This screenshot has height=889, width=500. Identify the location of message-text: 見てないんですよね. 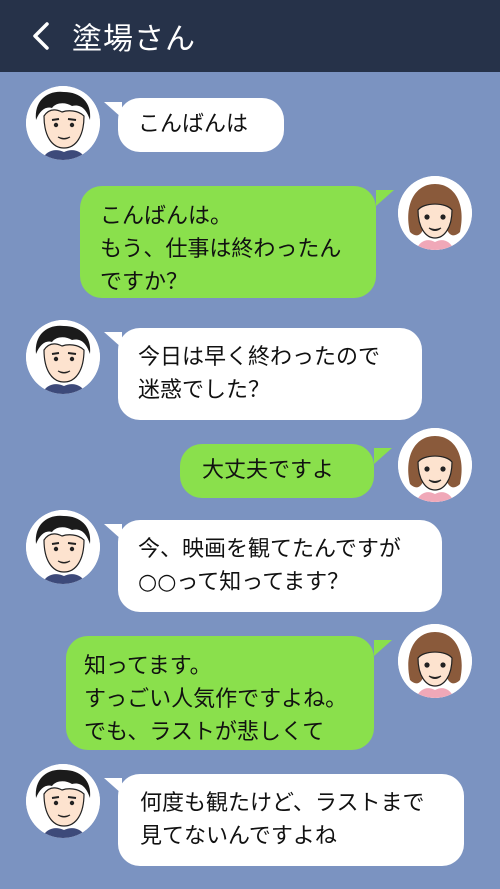
(238, 836).